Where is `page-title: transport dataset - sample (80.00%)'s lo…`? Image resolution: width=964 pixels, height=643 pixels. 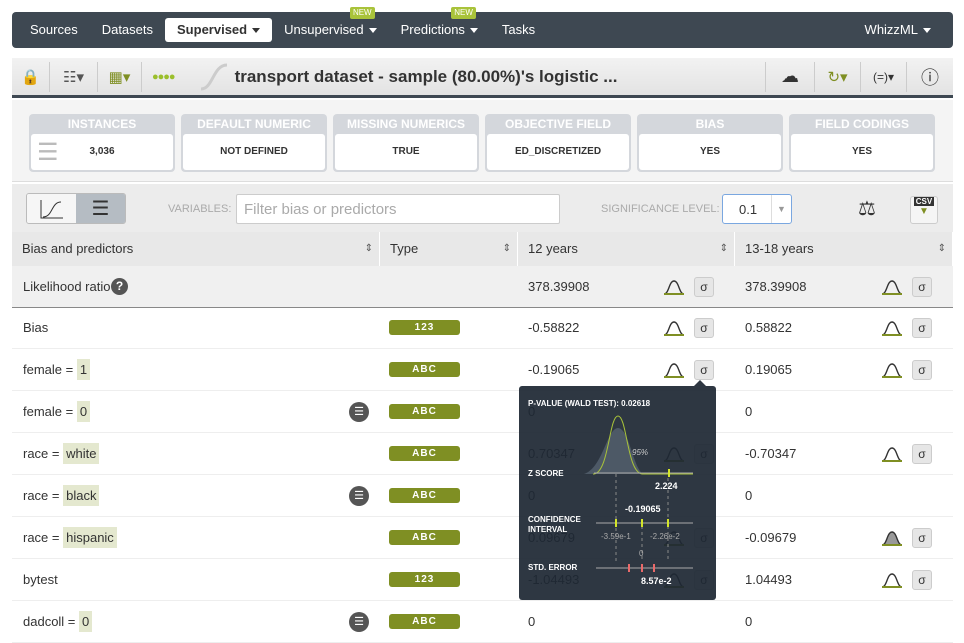
page-title: transport dataset - sample (80.00%)'s lo… is located at coordinates (426, 76).